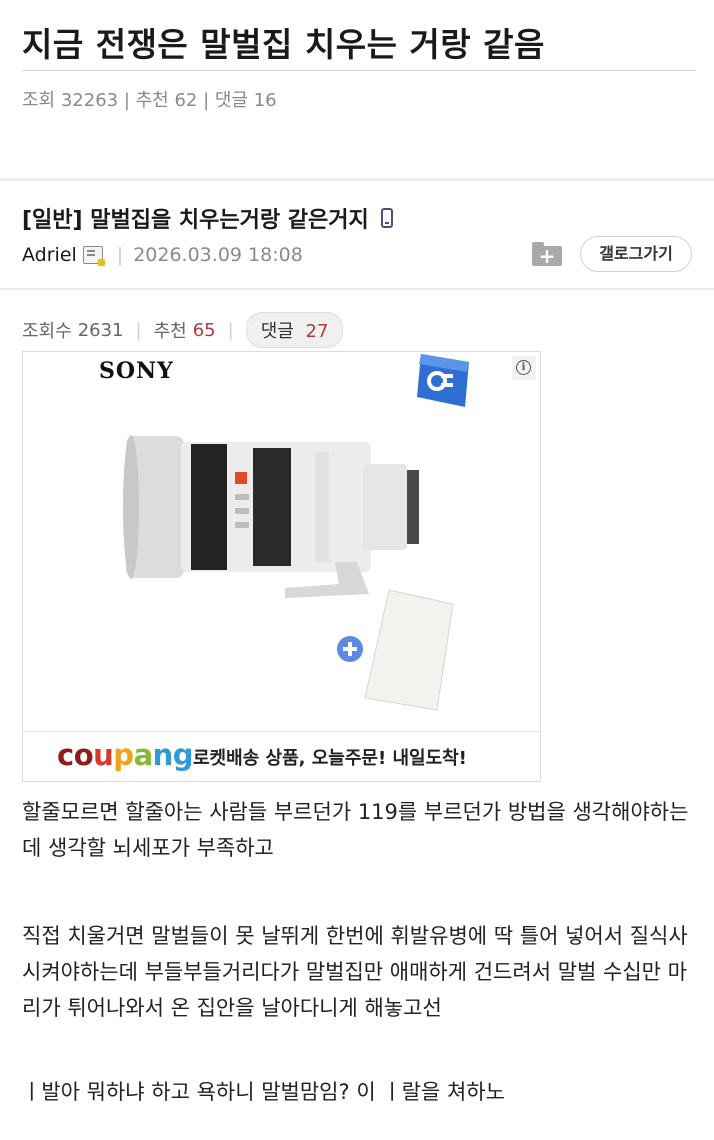  Describe the element at coordinates (49, 255) in the screenshot. I see `author-name: Adriel` at that location.